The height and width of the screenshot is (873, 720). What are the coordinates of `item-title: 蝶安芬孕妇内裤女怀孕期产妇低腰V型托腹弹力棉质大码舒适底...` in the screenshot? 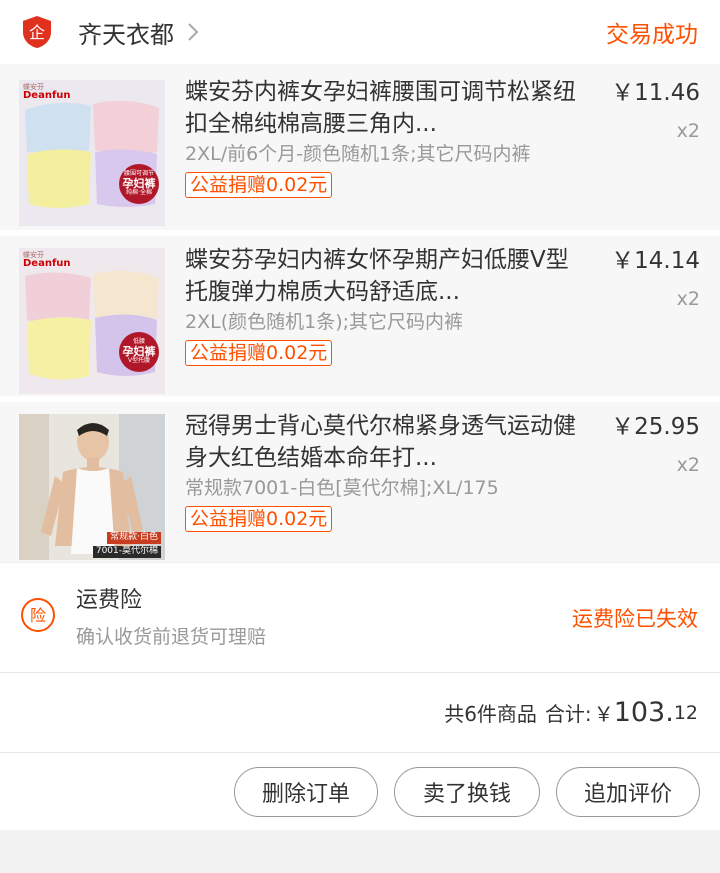 It's located at (383, 276).